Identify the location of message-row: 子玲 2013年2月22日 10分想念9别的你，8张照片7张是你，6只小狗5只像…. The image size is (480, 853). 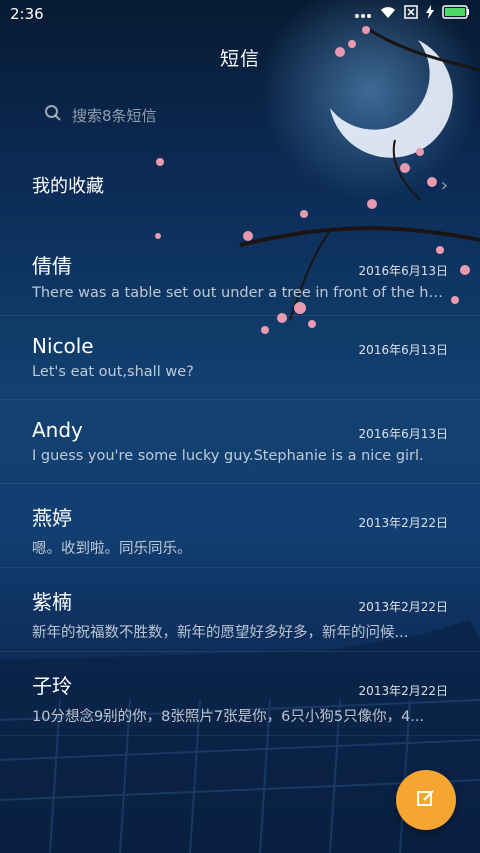
(240, 694).